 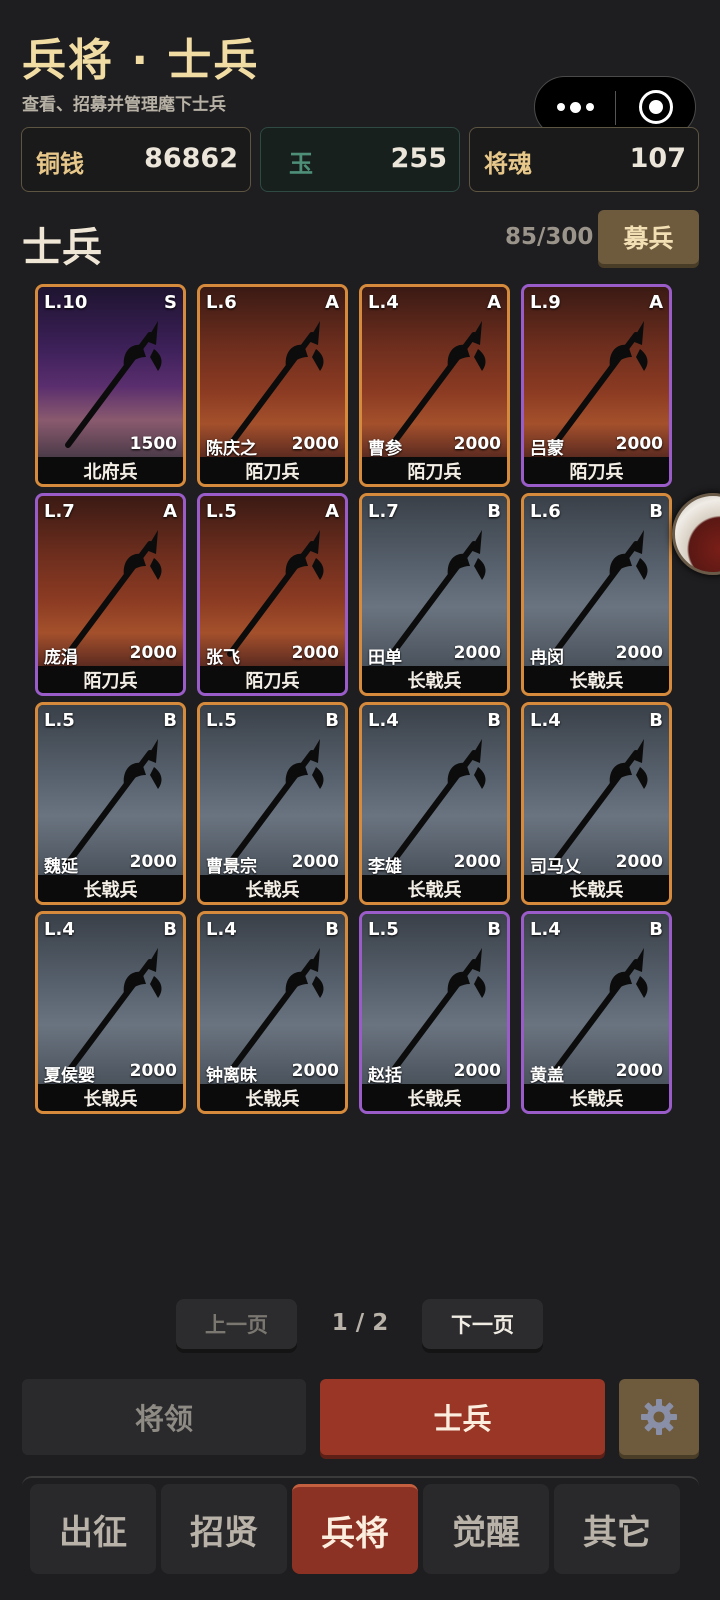 What do you see at coordinates (272, 803) in the screenshot?
I see `soldier-card: L.5 B 曹景宗 2000 长戟兵` at bounding box center [272, 803].